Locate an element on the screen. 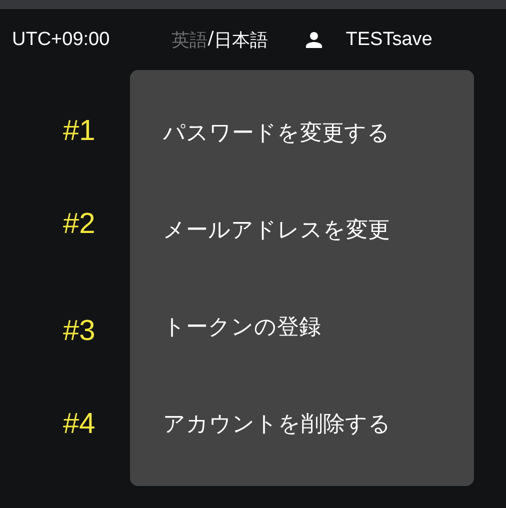  language-option: 日本語 is located at coordinates (241, 40).